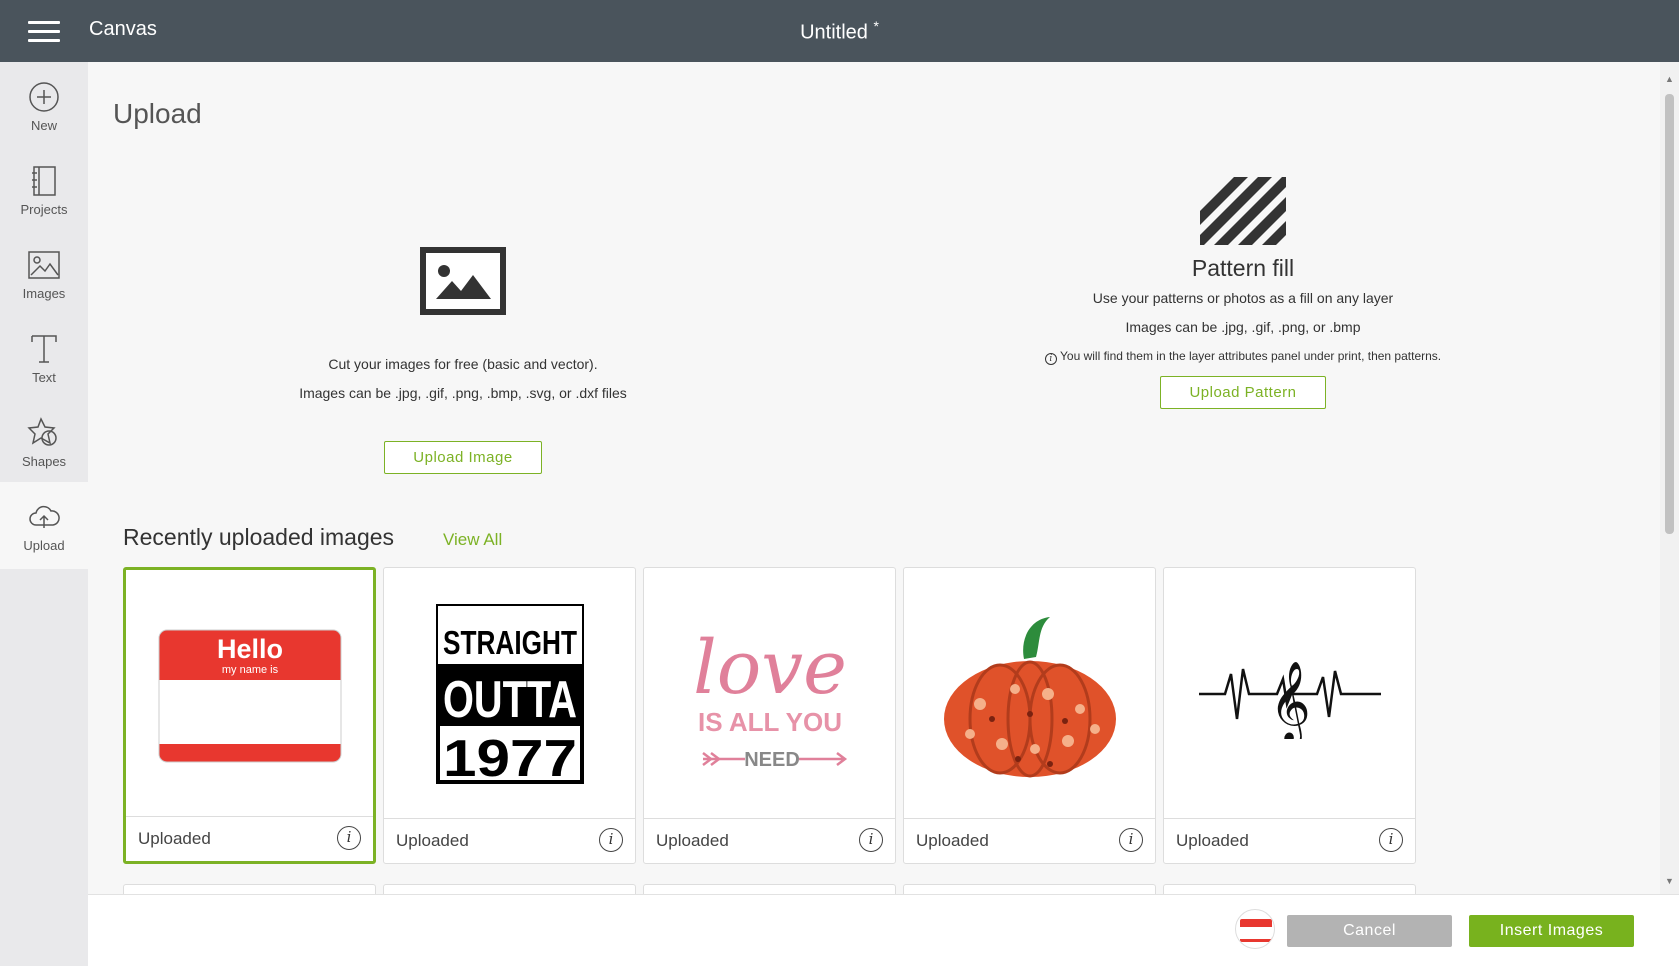 The width and height of the screenshot is (1679, 966). I want to click on hello-name-tag-thumbnail, so click(1256, 930).